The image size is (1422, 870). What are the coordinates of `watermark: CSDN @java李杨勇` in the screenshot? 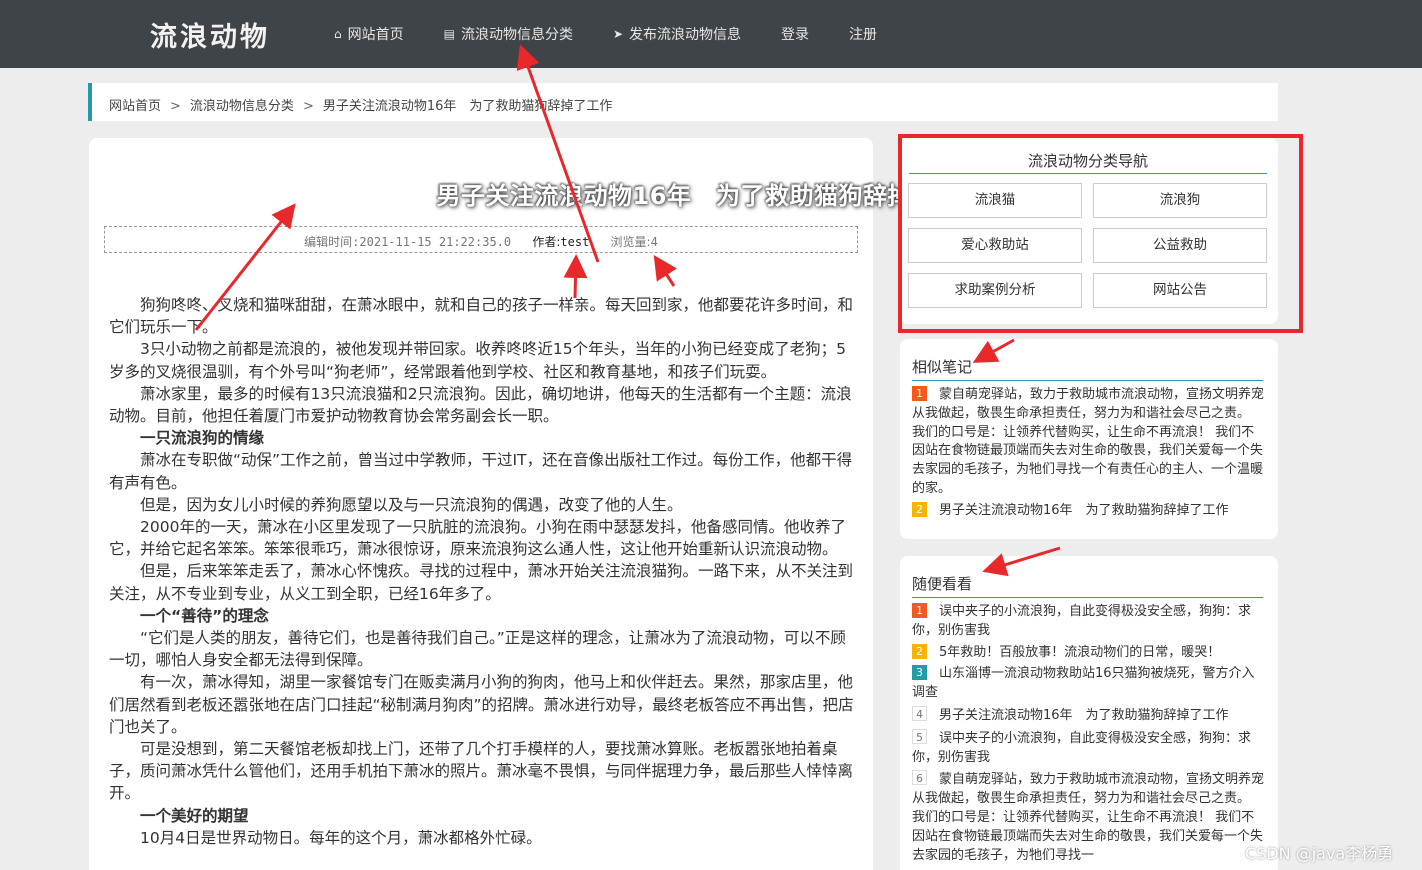 It's located at (1319, 853).